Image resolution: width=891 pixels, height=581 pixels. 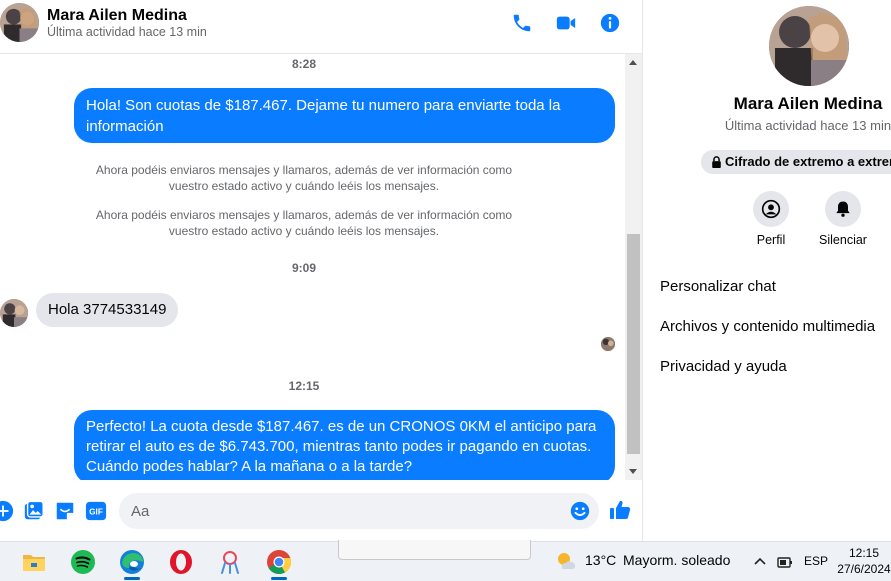 What do you see at coordinates (434, 550) in the screenshot?
I see `window-preview` at bounding box center [434, 550].